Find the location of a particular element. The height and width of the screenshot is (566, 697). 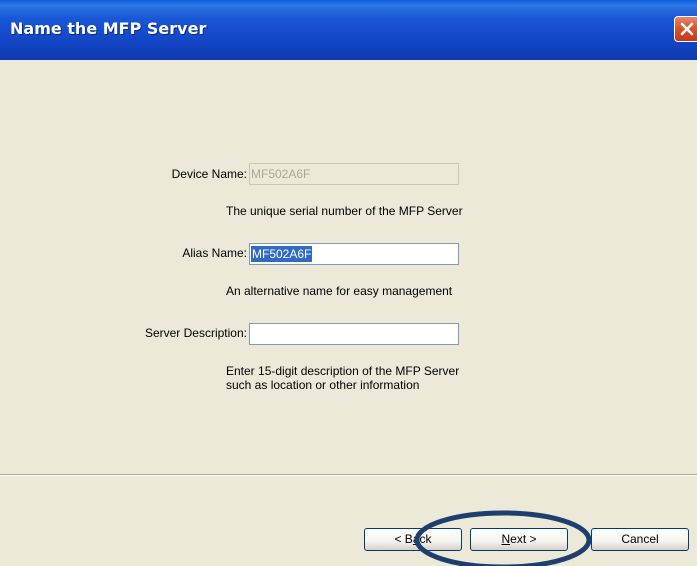

back-button-accel: a is located at coordinates (416, 539).